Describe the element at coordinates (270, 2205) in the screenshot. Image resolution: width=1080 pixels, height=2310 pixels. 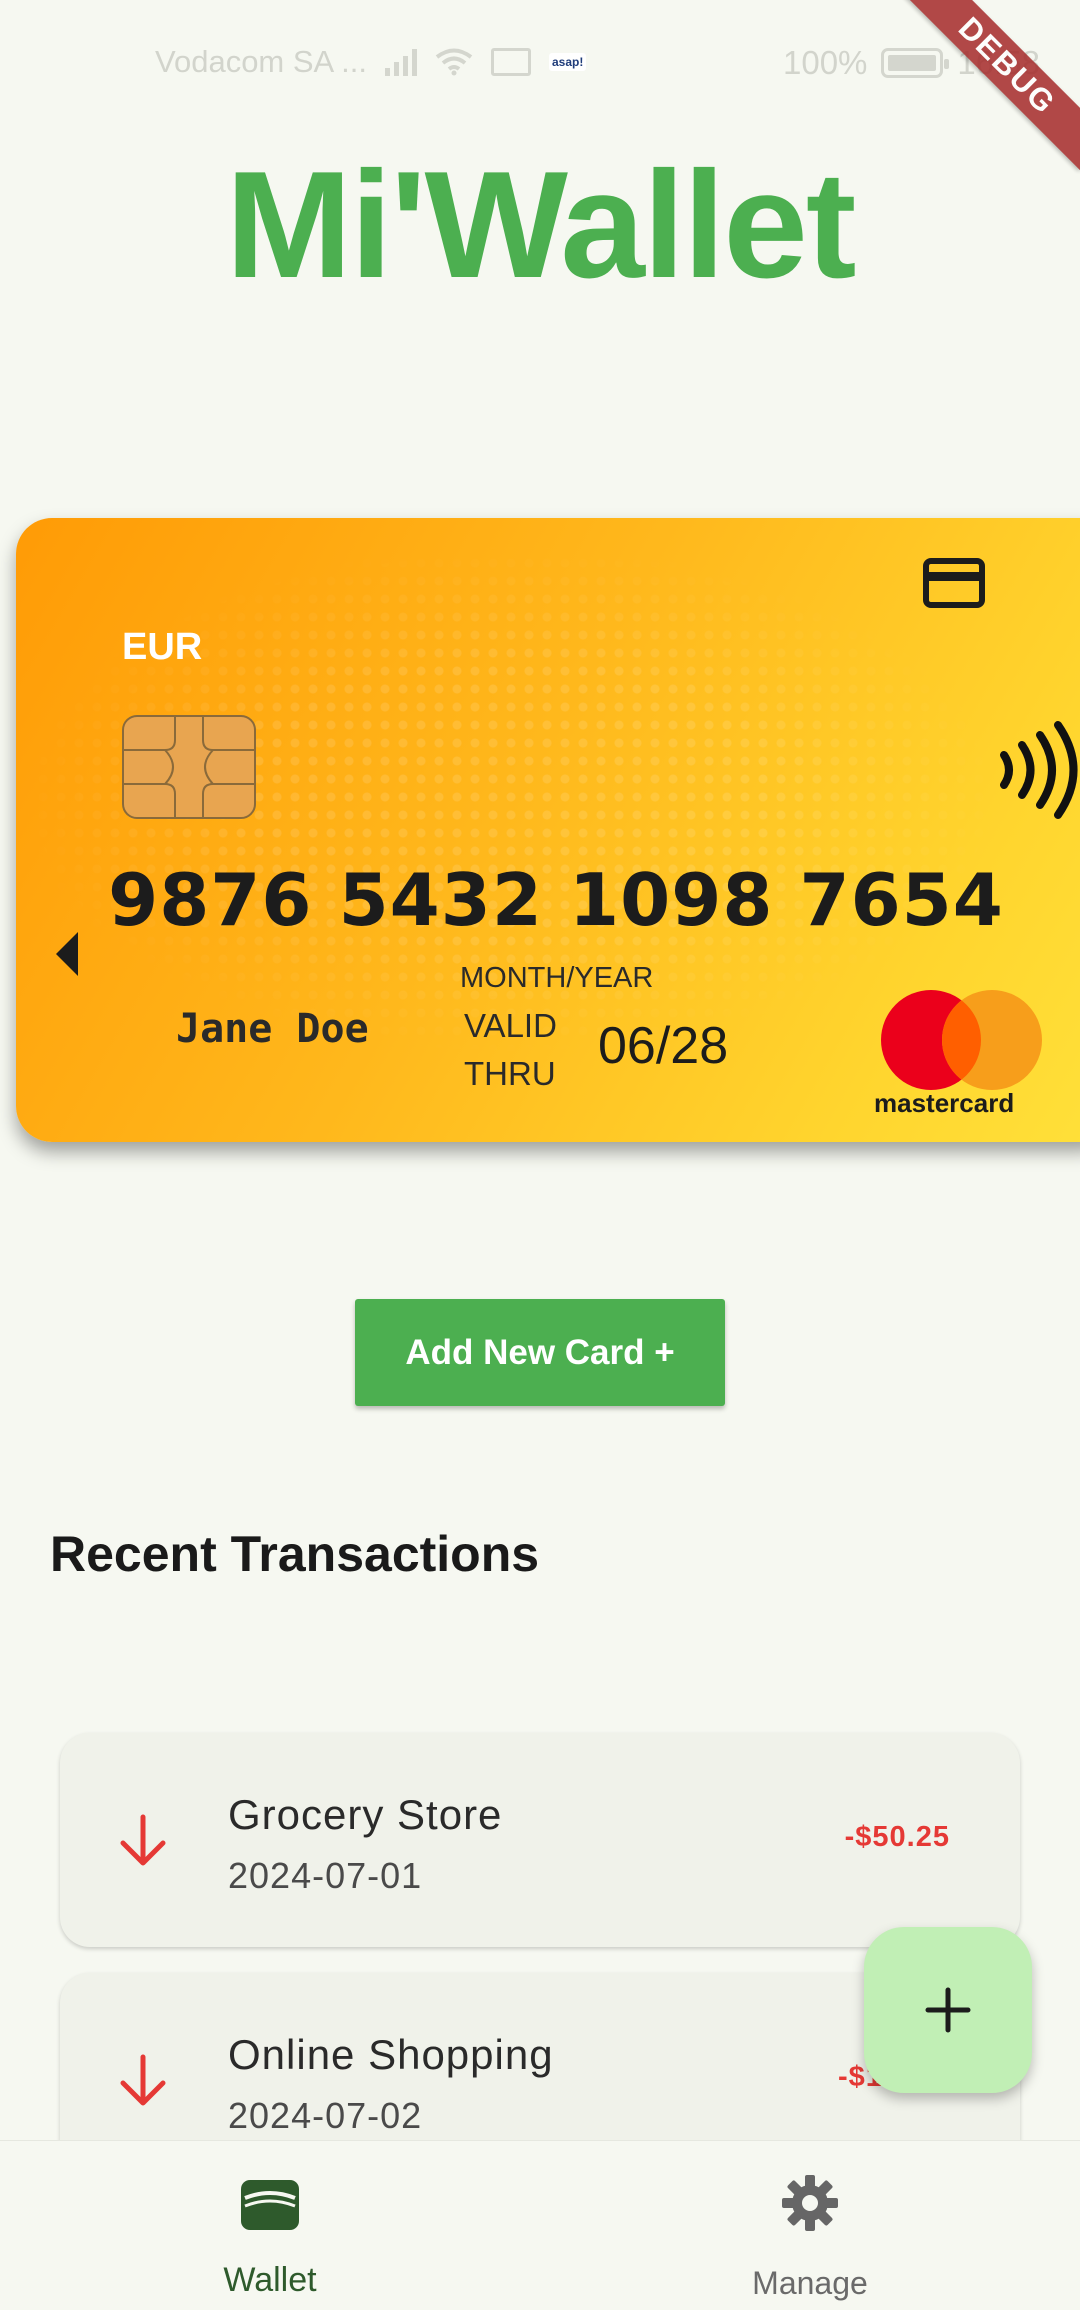
I see `wallet-icon` at that location.